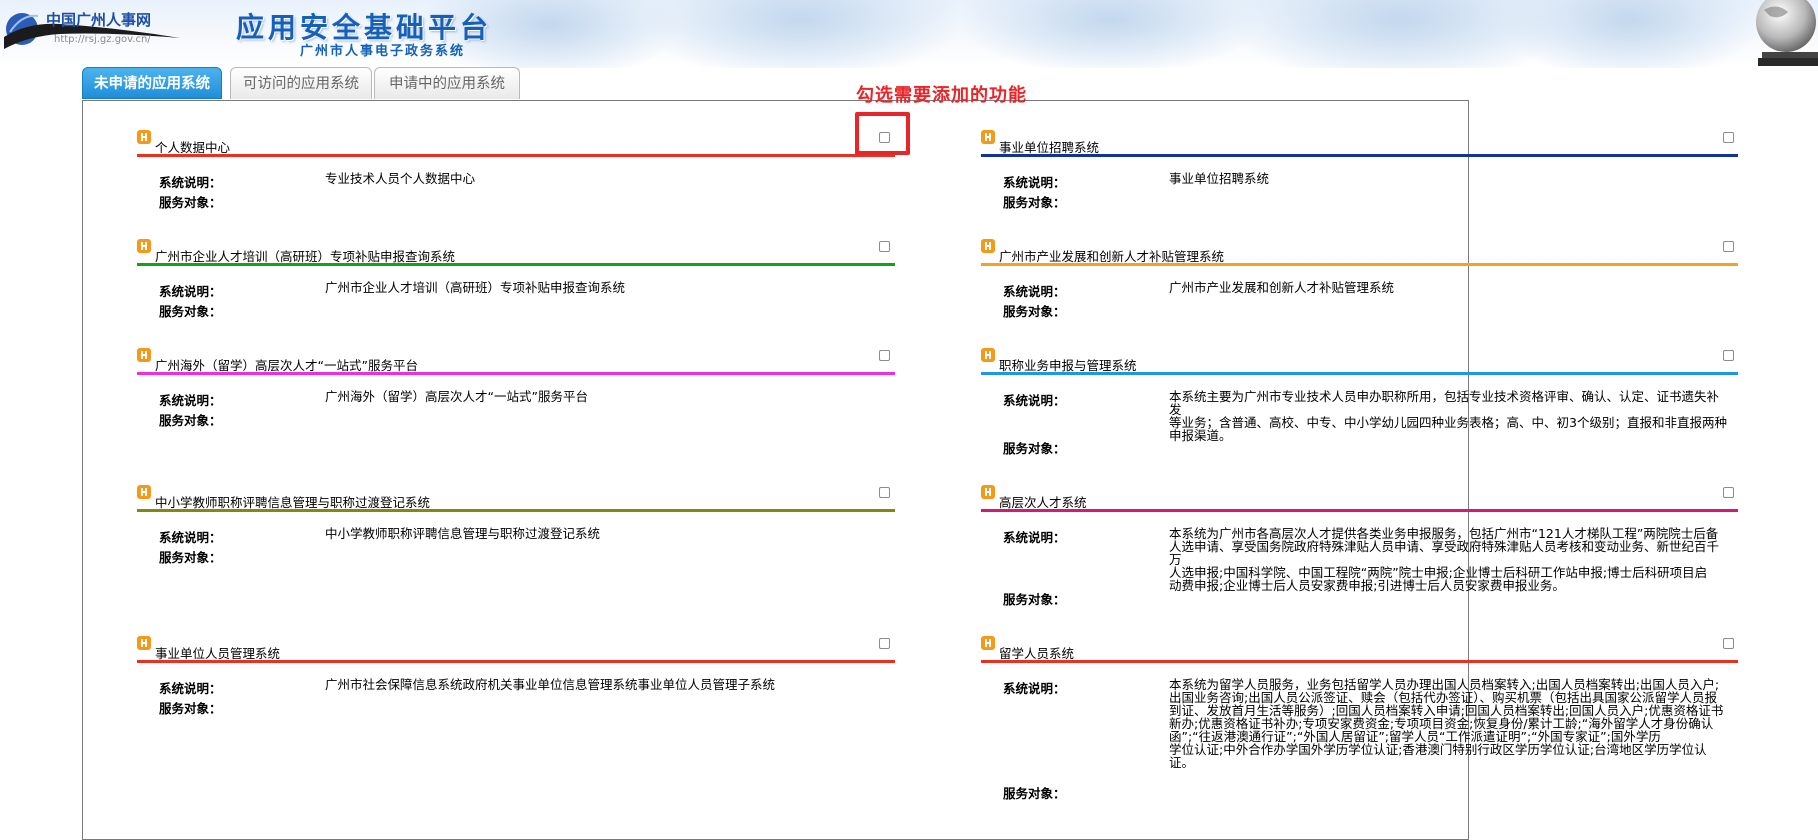 The height and width of the screenshot is (840, 1818). Describe the element at coordinates (463, 533) in the screenshot. I see `description-text: 中小学教师职称评聘信息管理与职称过渡登记系统` at that location.